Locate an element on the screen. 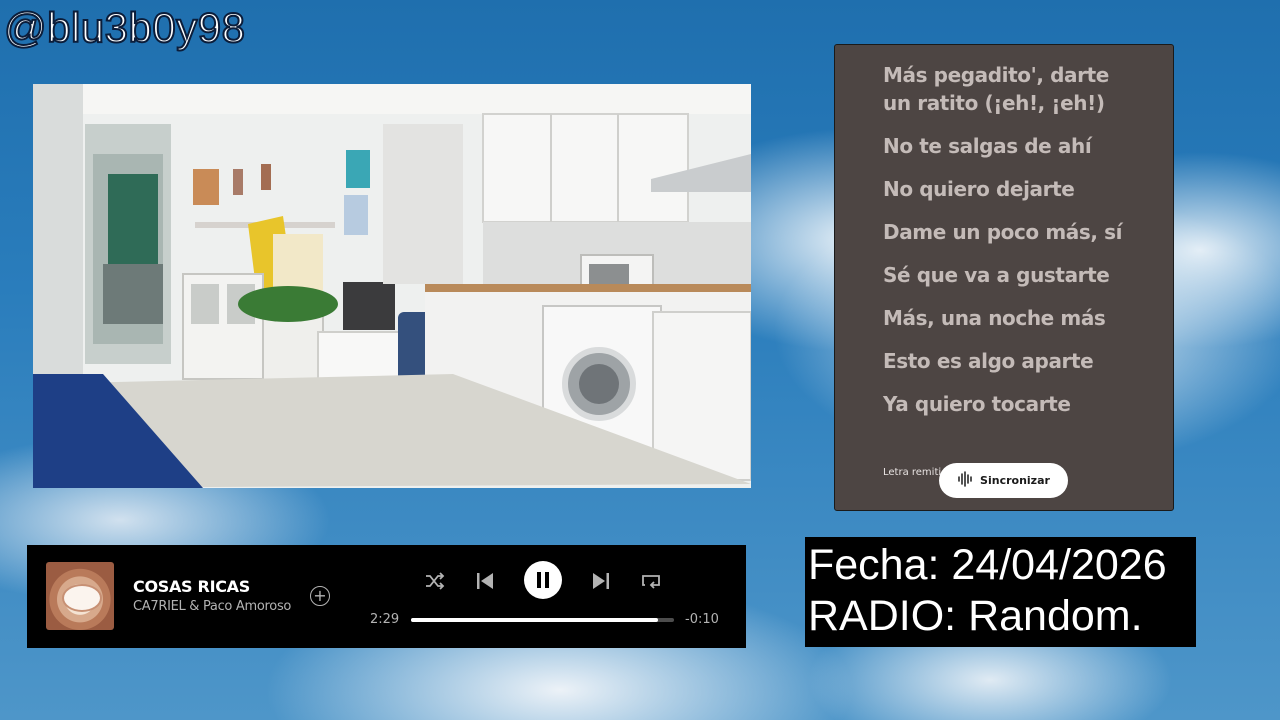  next-icon is located at coordinates (601, 583).